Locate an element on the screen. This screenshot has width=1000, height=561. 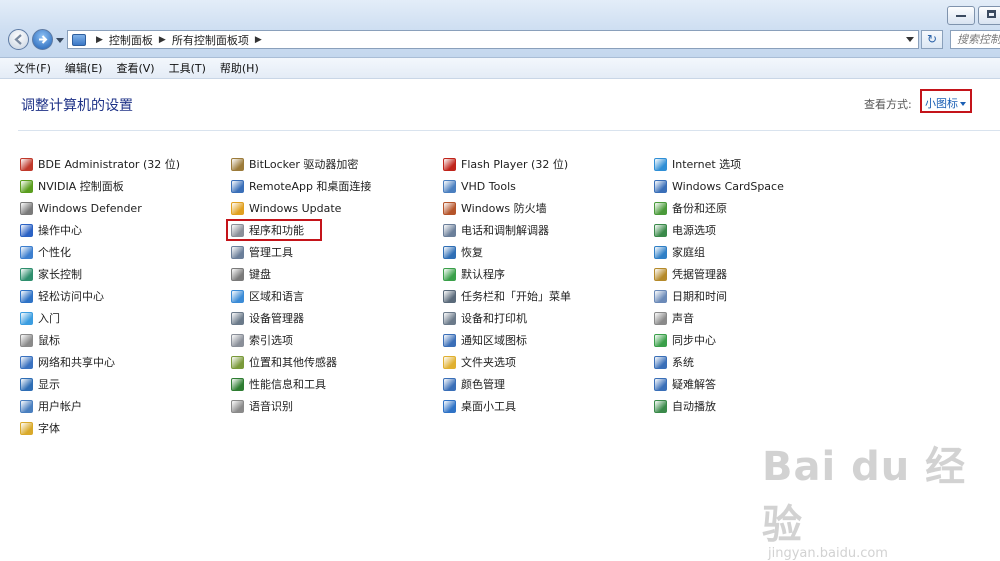
control-panel-item: 电话和调制解调器 is located at coordinates (507, 230).